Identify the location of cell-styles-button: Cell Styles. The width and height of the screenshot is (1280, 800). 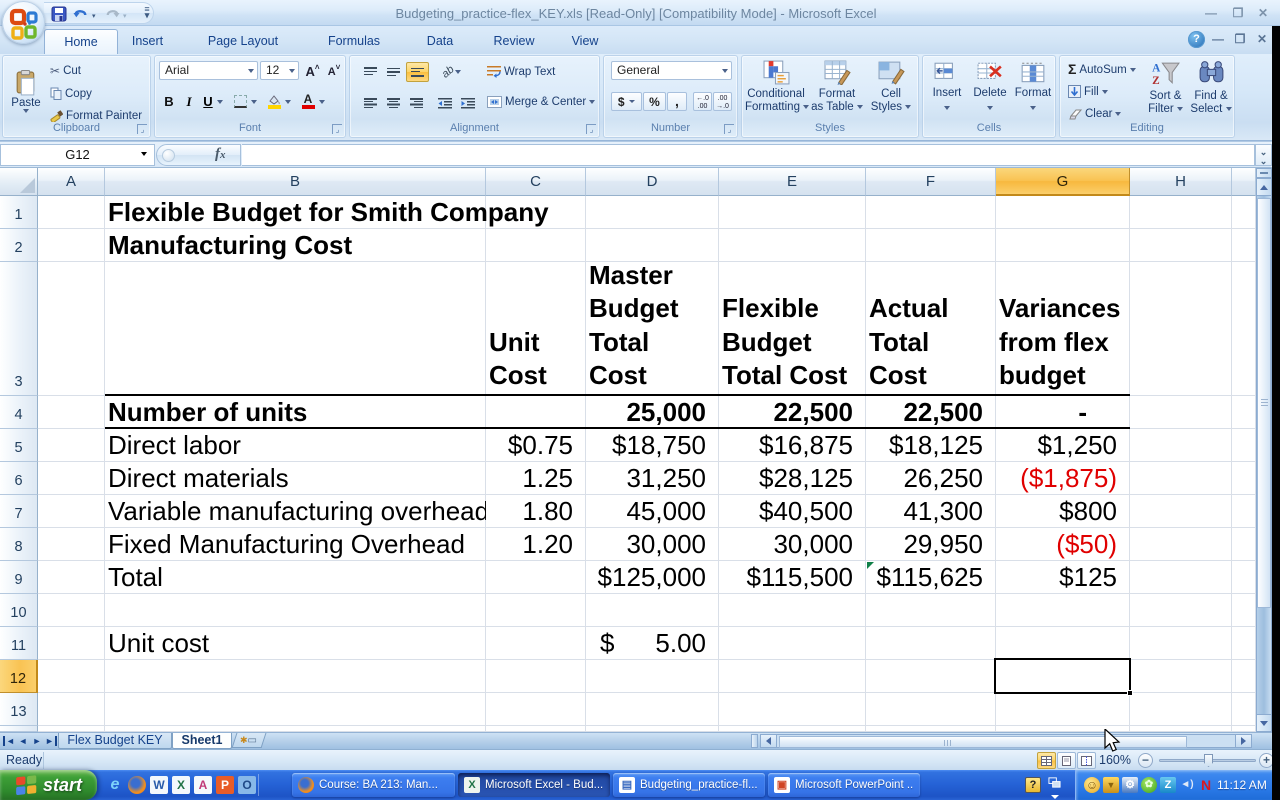
(891, 87).